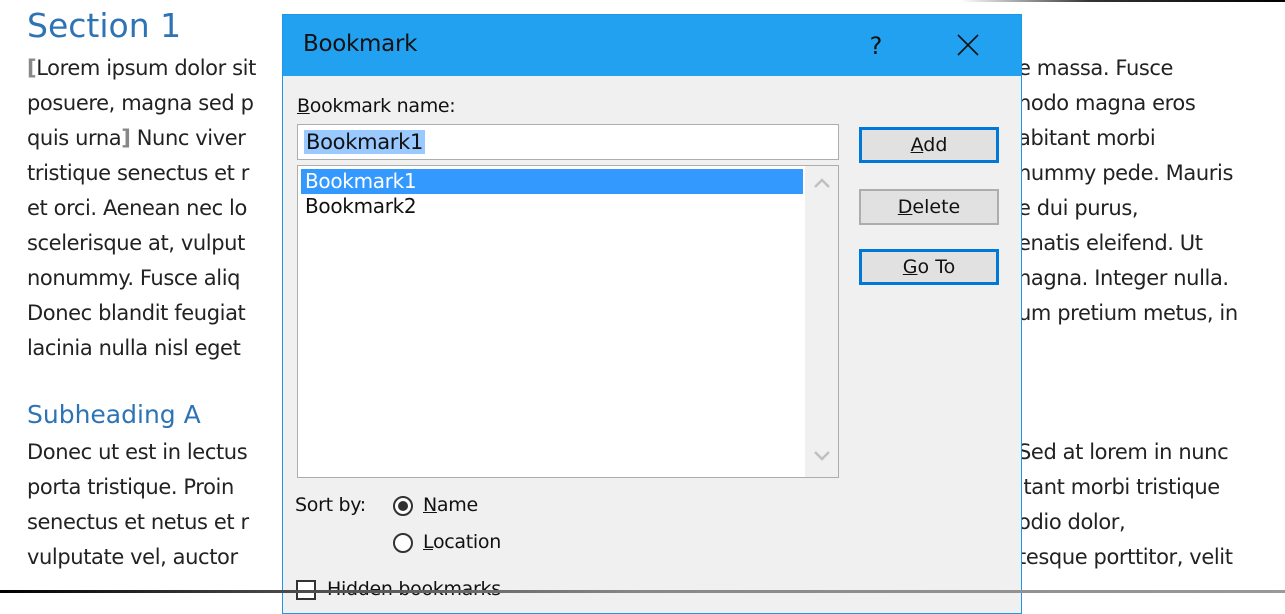 The image size is (1285, 614). Describe the element at coordinates (1107, 103) in the screenshot. I see `doc-line: nodo magna eros` at that location.